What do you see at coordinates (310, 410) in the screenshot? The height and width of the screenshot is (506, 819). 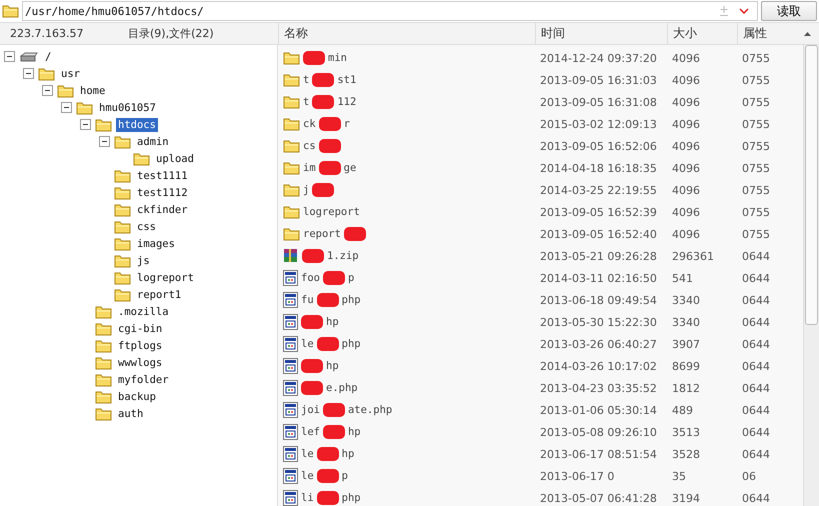 I see `file-name: joi` at bounding box center [310, 410].